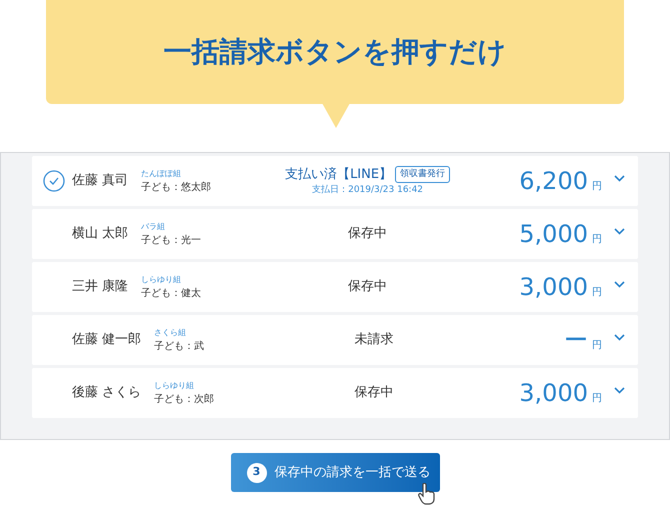 The width and height of the screenshot is (670, 526). Describe the element at coordinates (176, 187) in the screenshot. I see `child-name: 子ども：悠太郎` at that location.